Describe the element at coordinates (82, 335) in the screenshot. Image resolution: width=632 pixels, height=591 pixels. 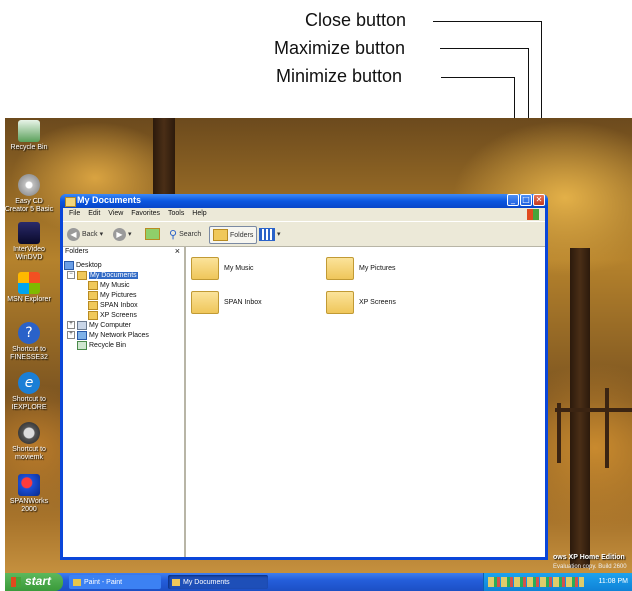
I see `network-icon` at that location.